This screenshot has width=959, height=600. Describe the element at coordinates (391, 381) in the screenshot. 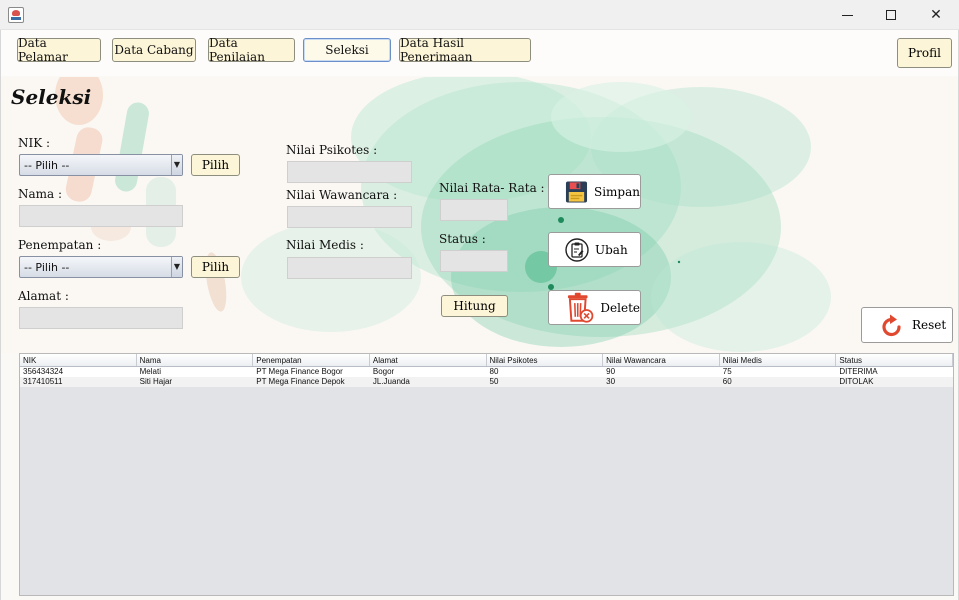

I see `table-cell: JL.Juanda` at that location.